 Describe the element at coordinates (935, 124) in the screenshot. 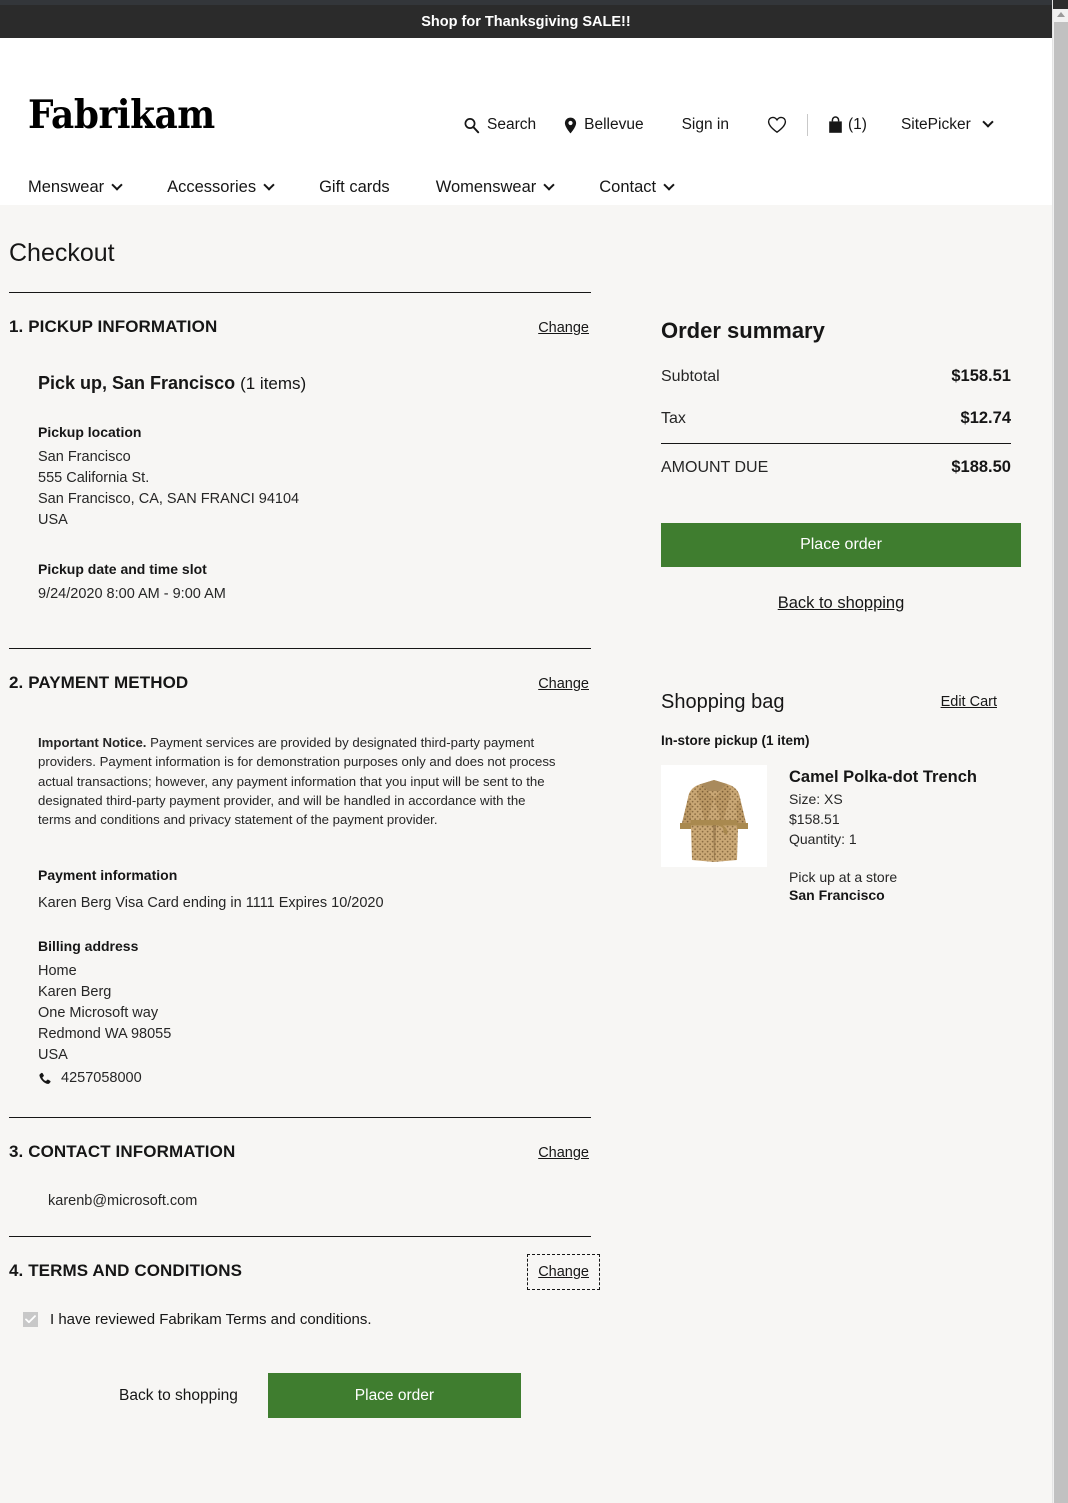

I see `site-picker-label: SitePicker` at that location.